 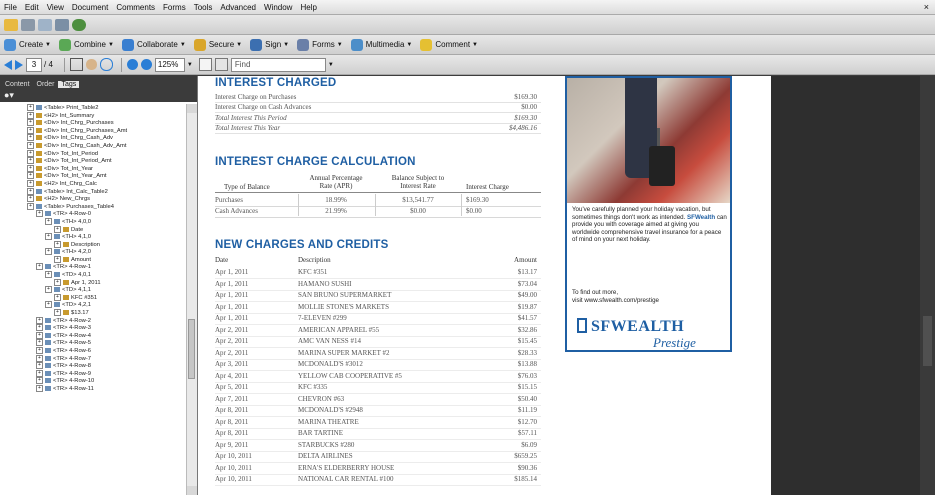 I want to click on tree-item: + <Div> Tot_Int_Year, so click(x=93, y=168).